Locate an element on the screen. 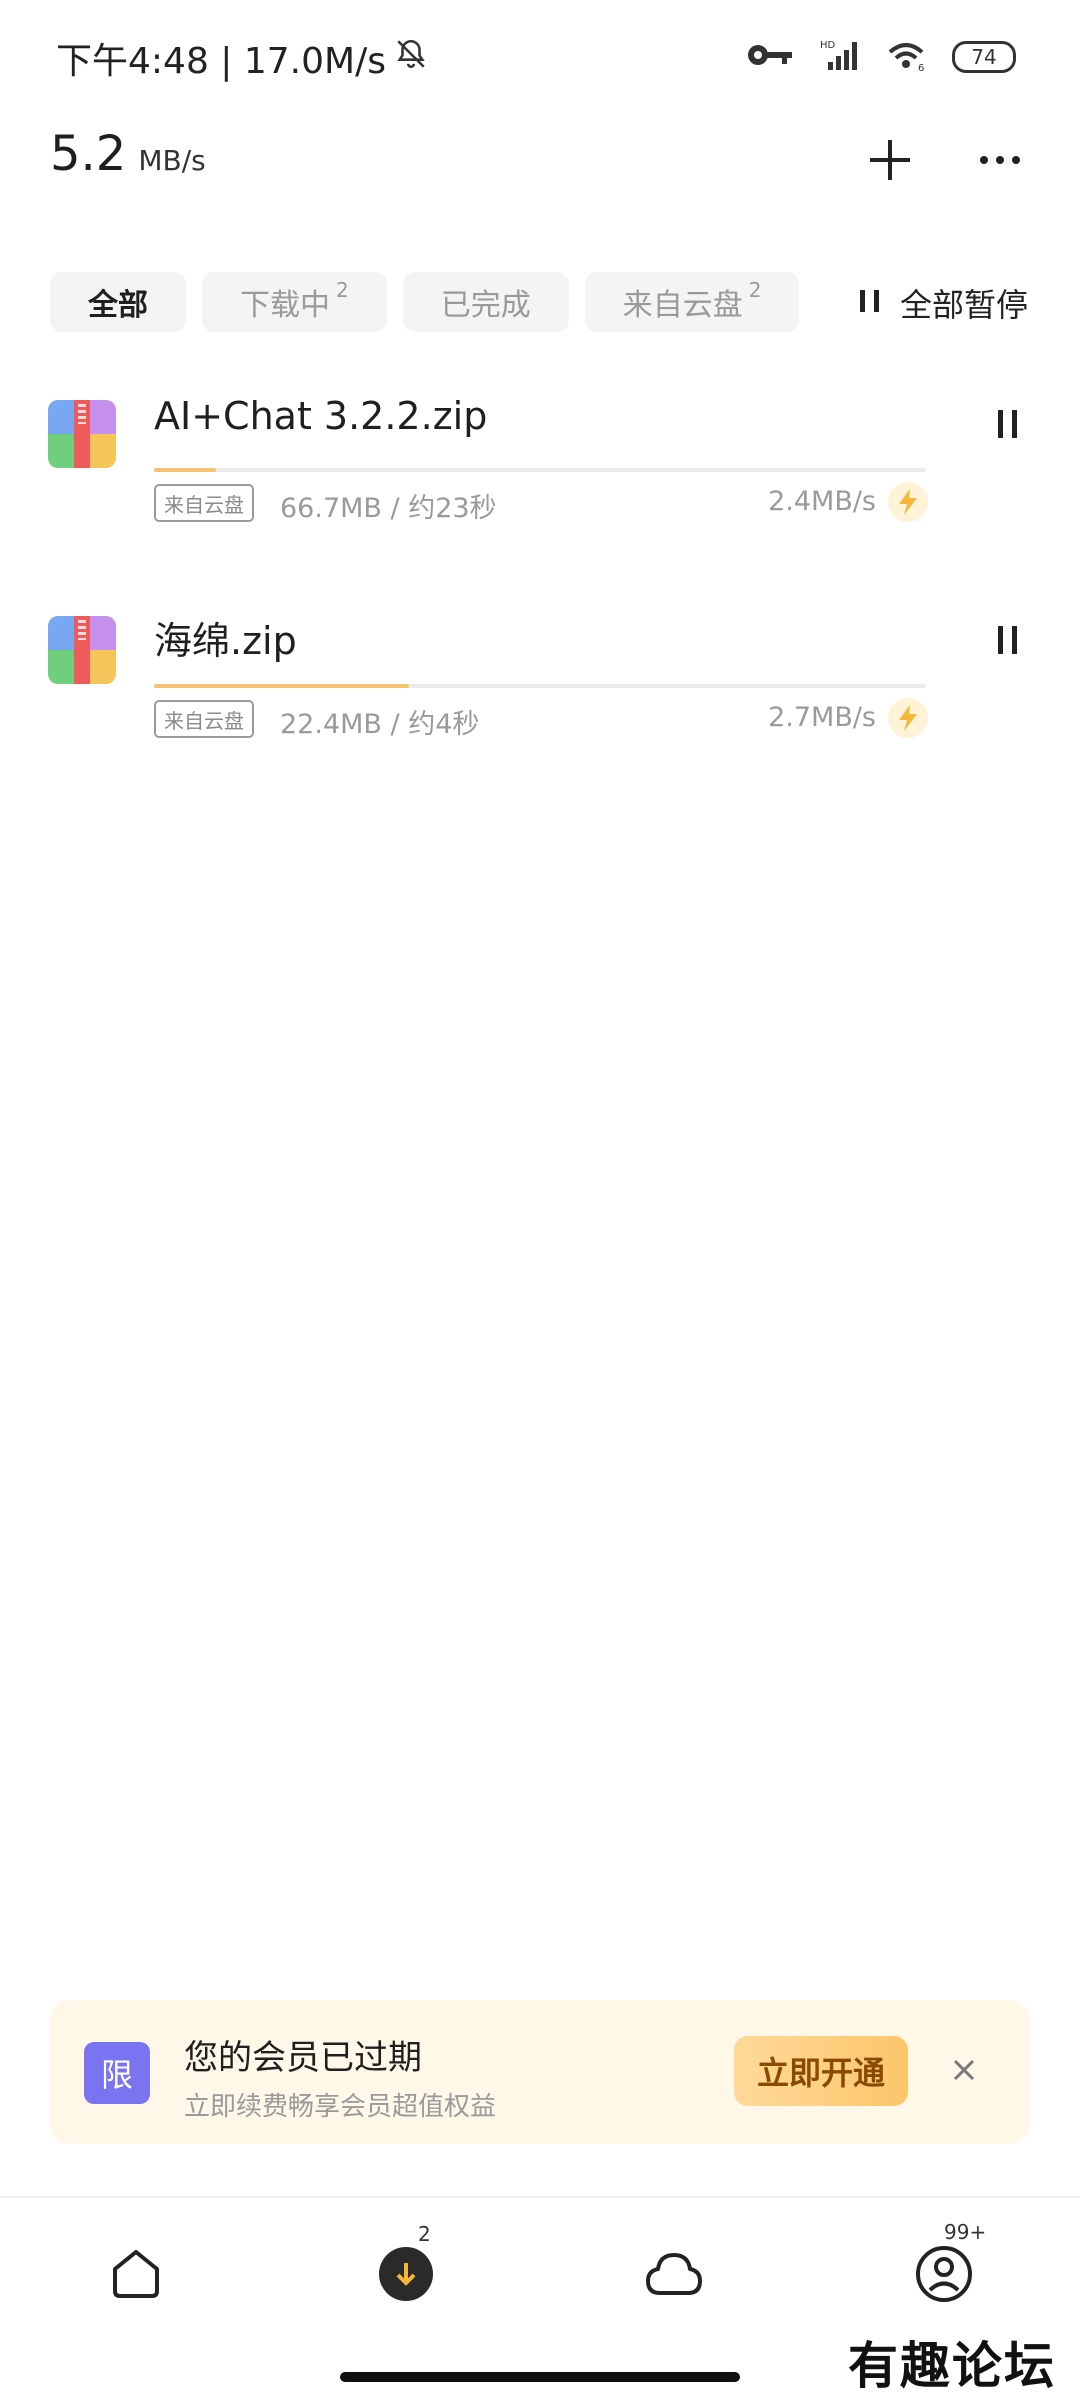  tab-downloading: 下载中 2 is located at coordinates (294, 302).